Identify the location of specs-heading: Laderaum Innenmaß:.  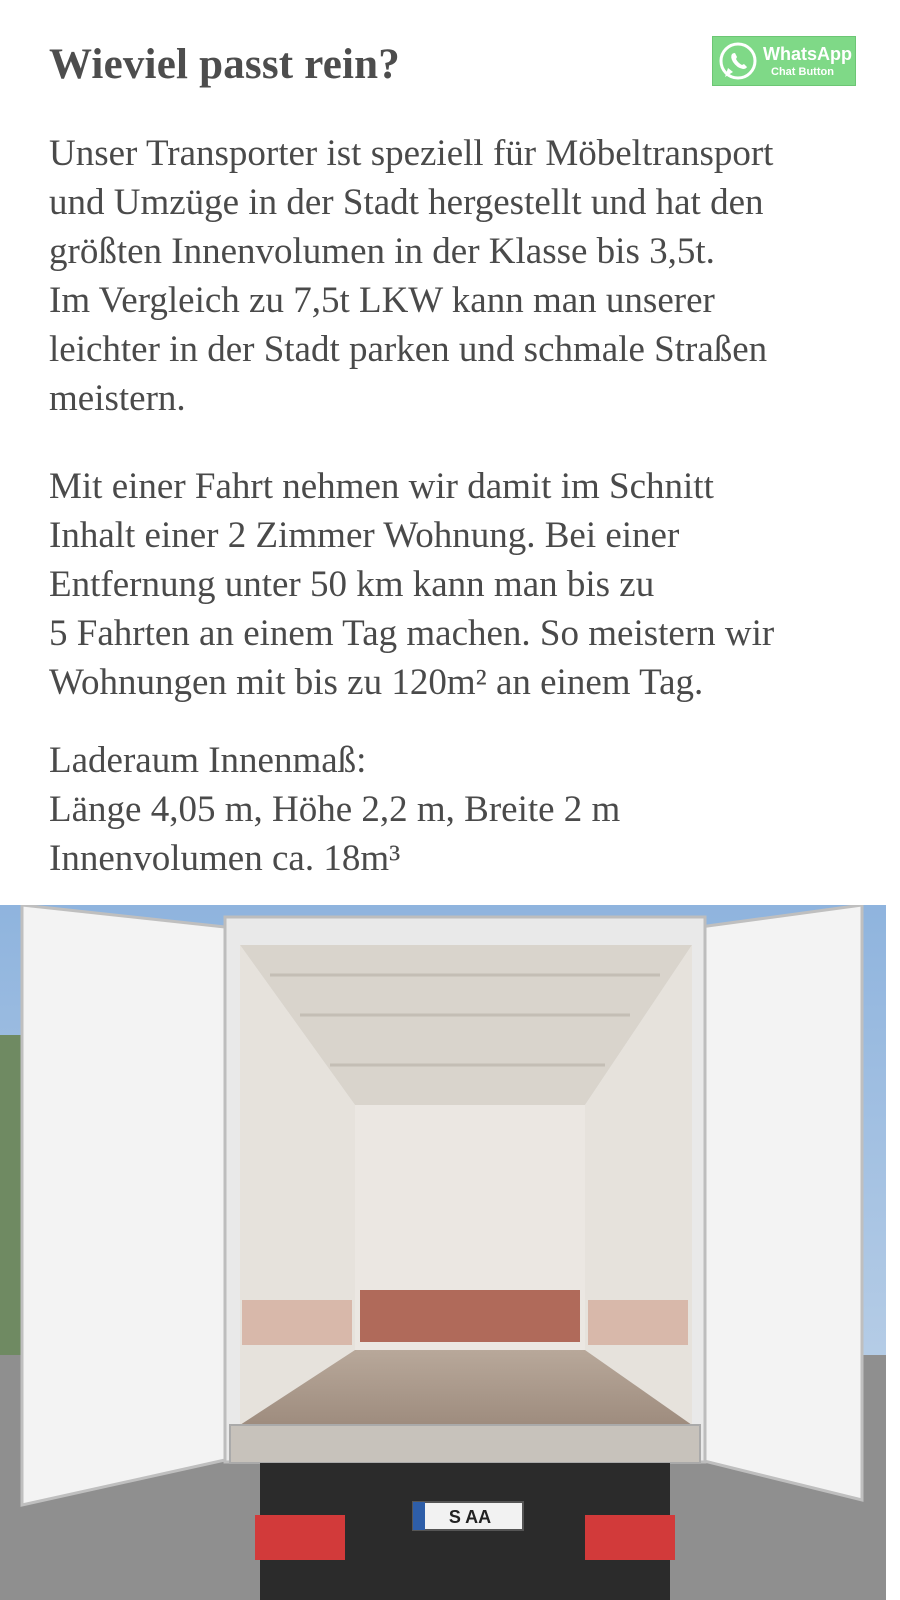
(208, 760).